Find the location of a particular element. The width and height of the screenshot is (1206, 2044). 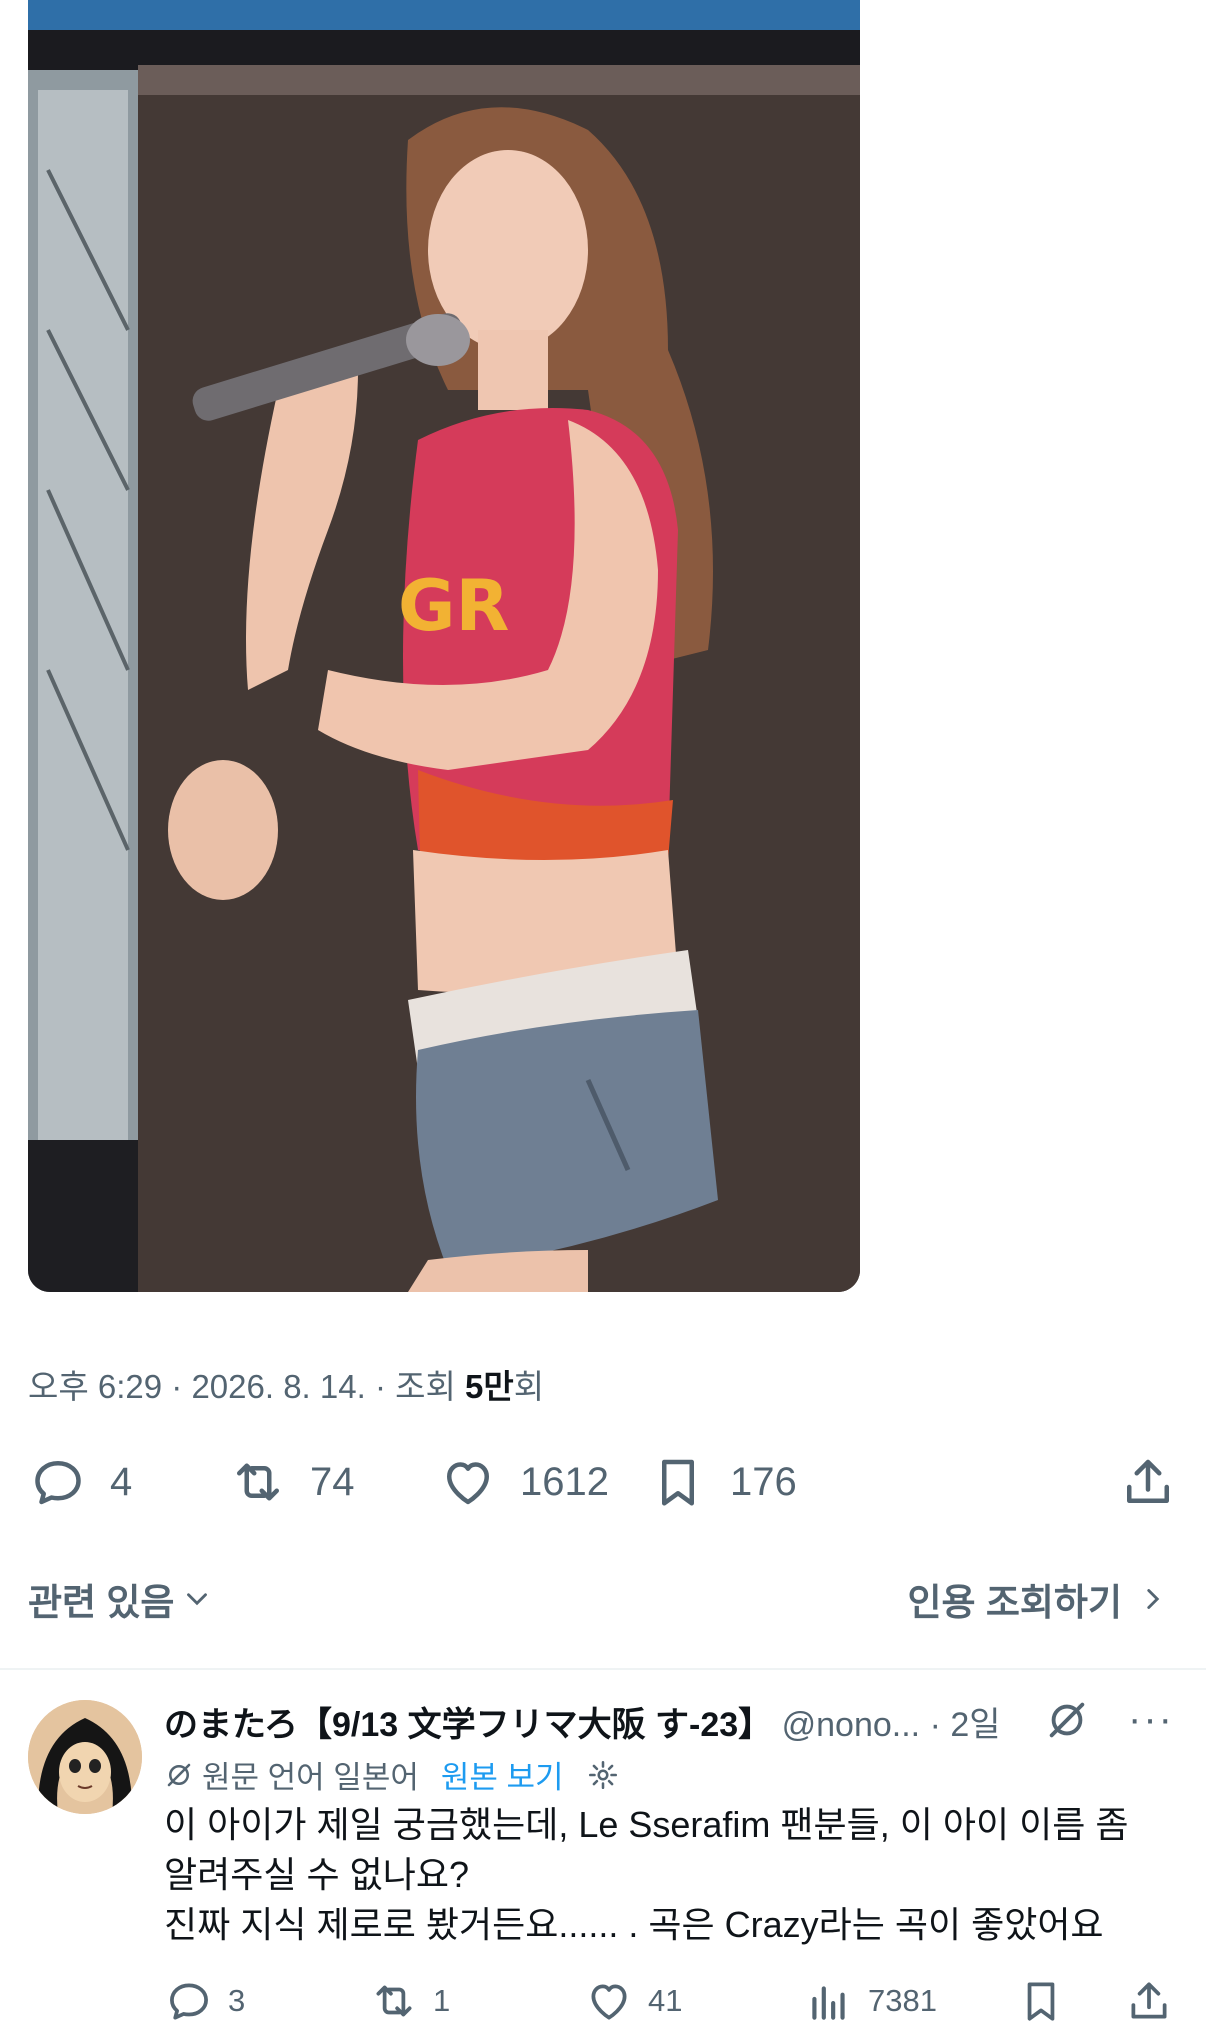

chevron-right-icon is located at coordinates (1153, 1599).